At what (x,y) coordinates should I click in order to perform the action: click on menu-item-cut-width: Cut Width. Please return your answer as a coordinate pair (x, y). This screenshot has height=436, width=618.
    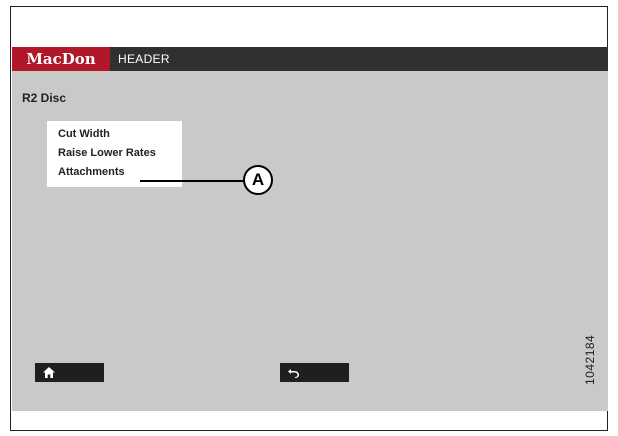
    Looking at the image, I should click on (114, 134).